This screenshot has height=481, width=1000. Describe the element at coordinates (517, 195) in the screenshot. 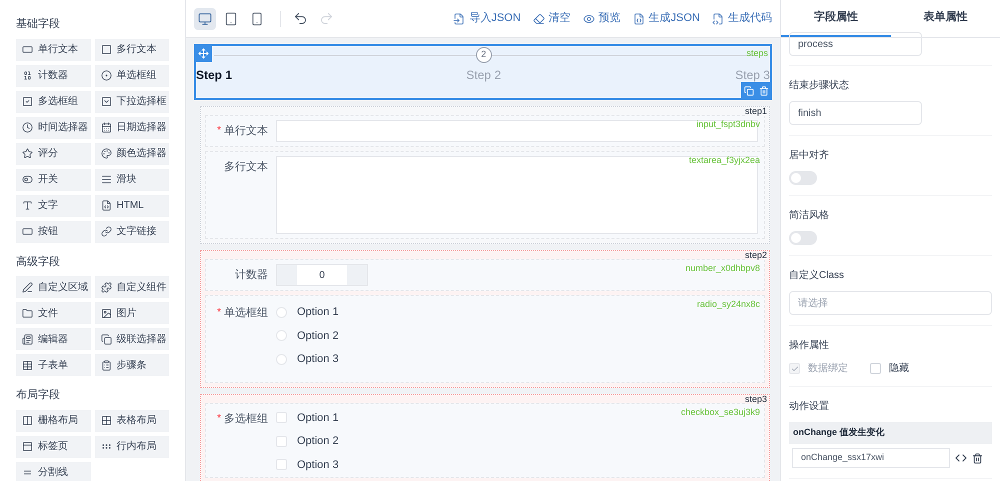

I see `textarea-field` at that location.